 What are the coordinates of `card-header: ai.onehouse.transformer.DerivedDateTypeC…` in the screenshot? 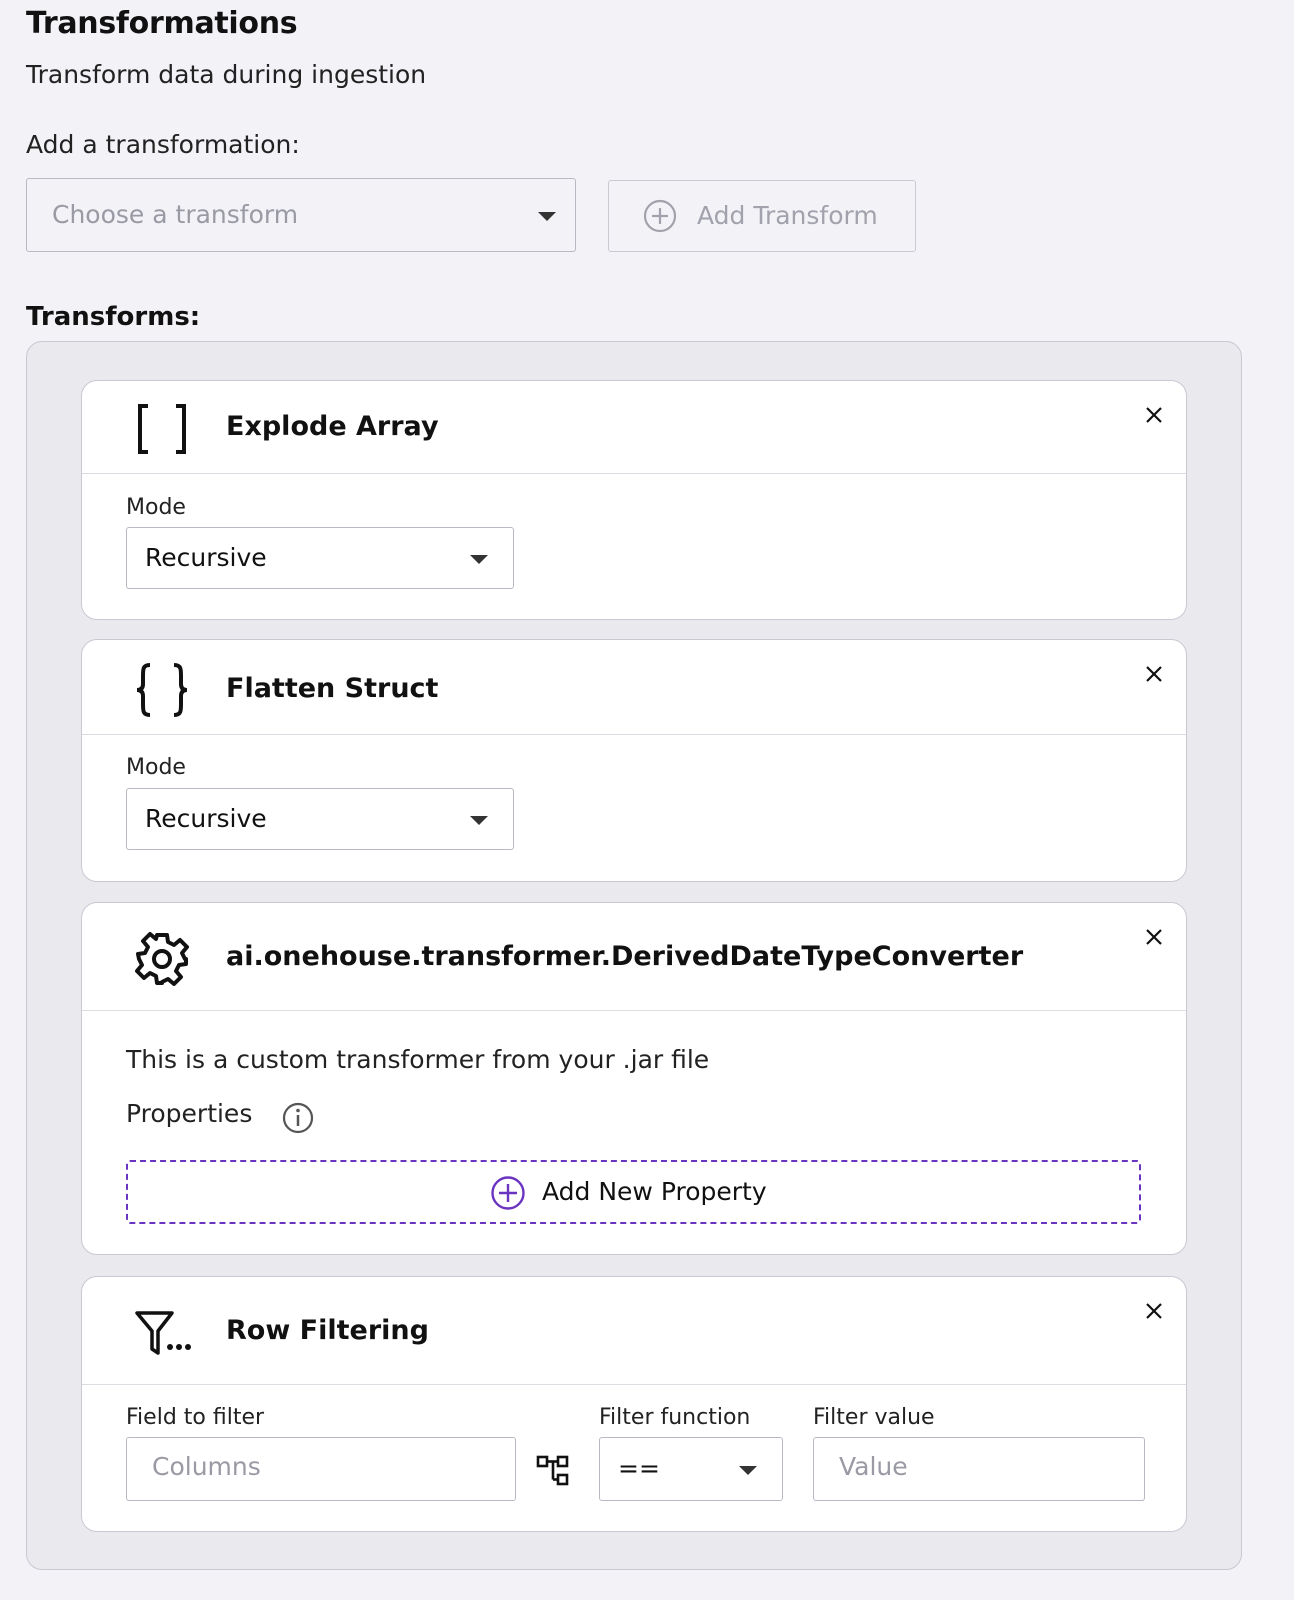 It's located at (634, 957).